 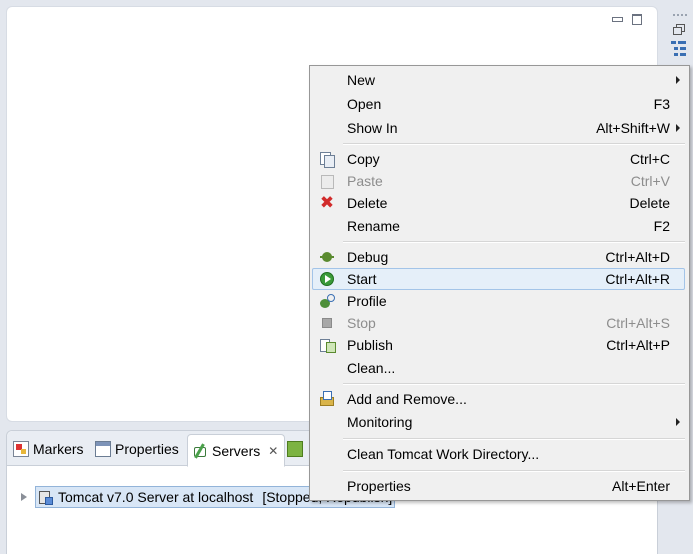 What do you see at coordinates (617, 19) in the screenshot?
I see `minimize-icon` at bounding box center [617, 19].